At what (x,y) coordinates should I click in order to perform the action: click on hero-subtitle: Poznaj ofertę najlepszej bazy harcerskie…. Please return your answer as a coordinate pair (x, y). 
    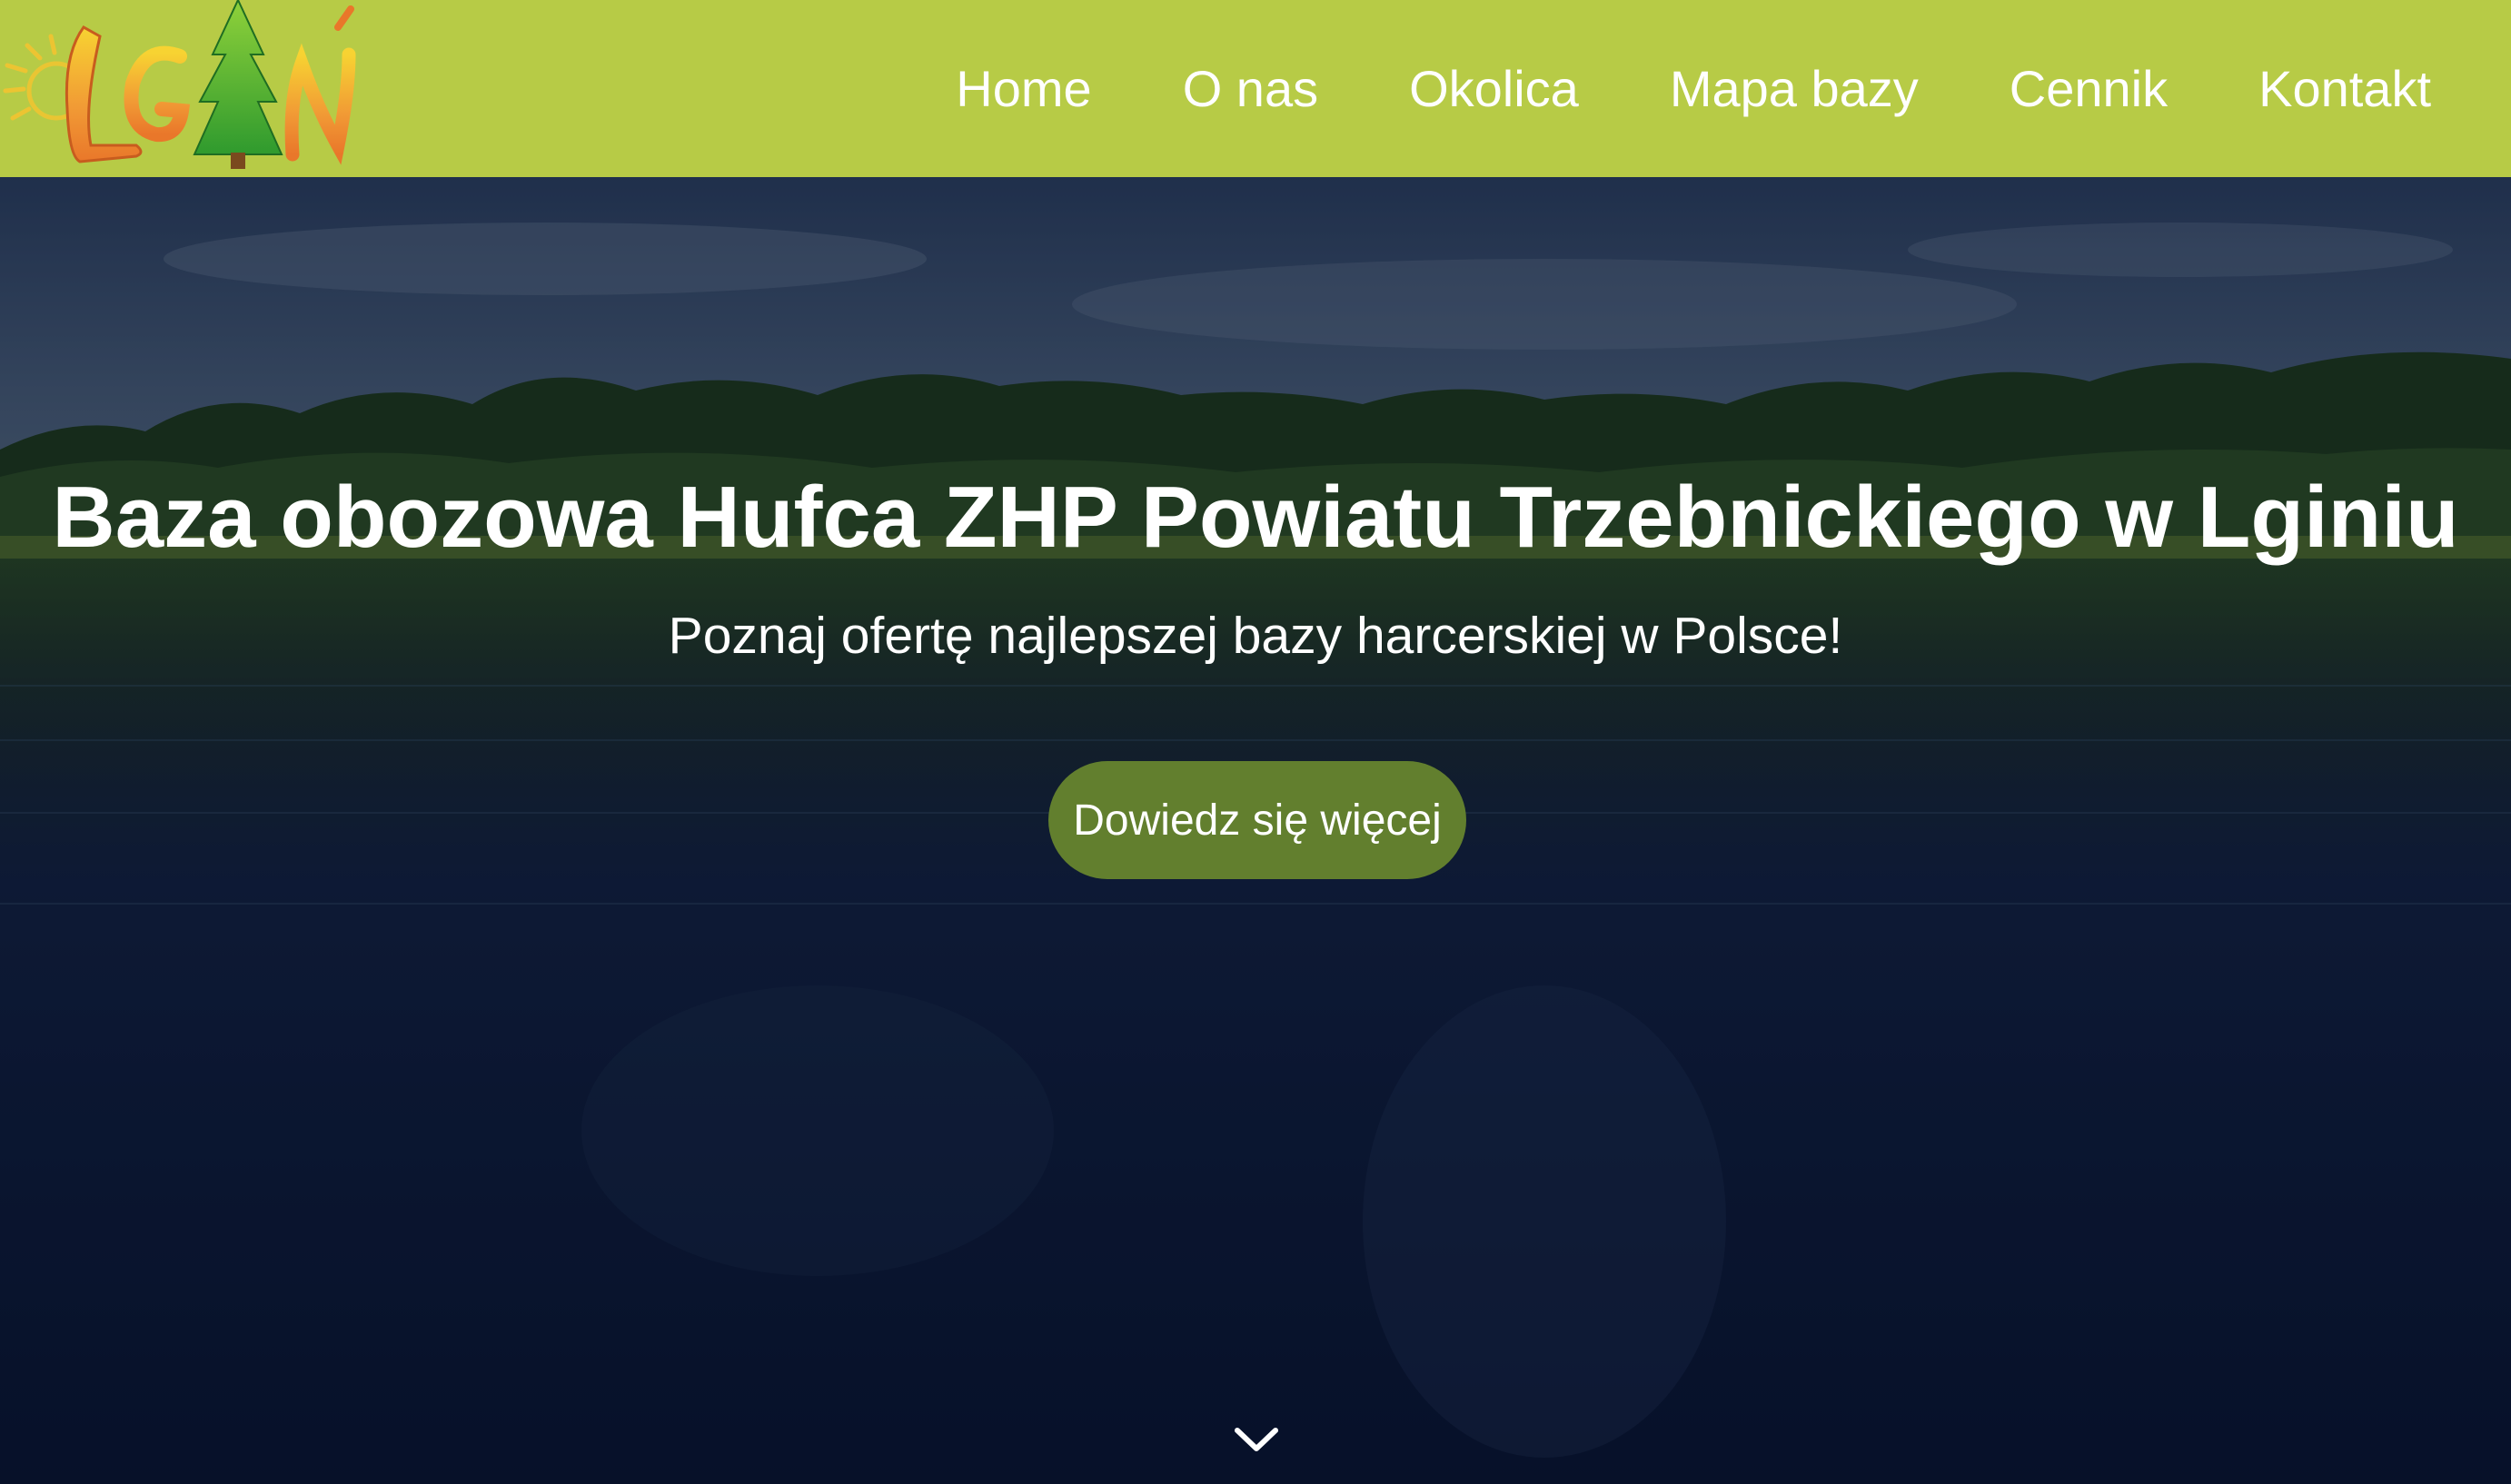
    Looking at the image, I should click on (1255, 636).